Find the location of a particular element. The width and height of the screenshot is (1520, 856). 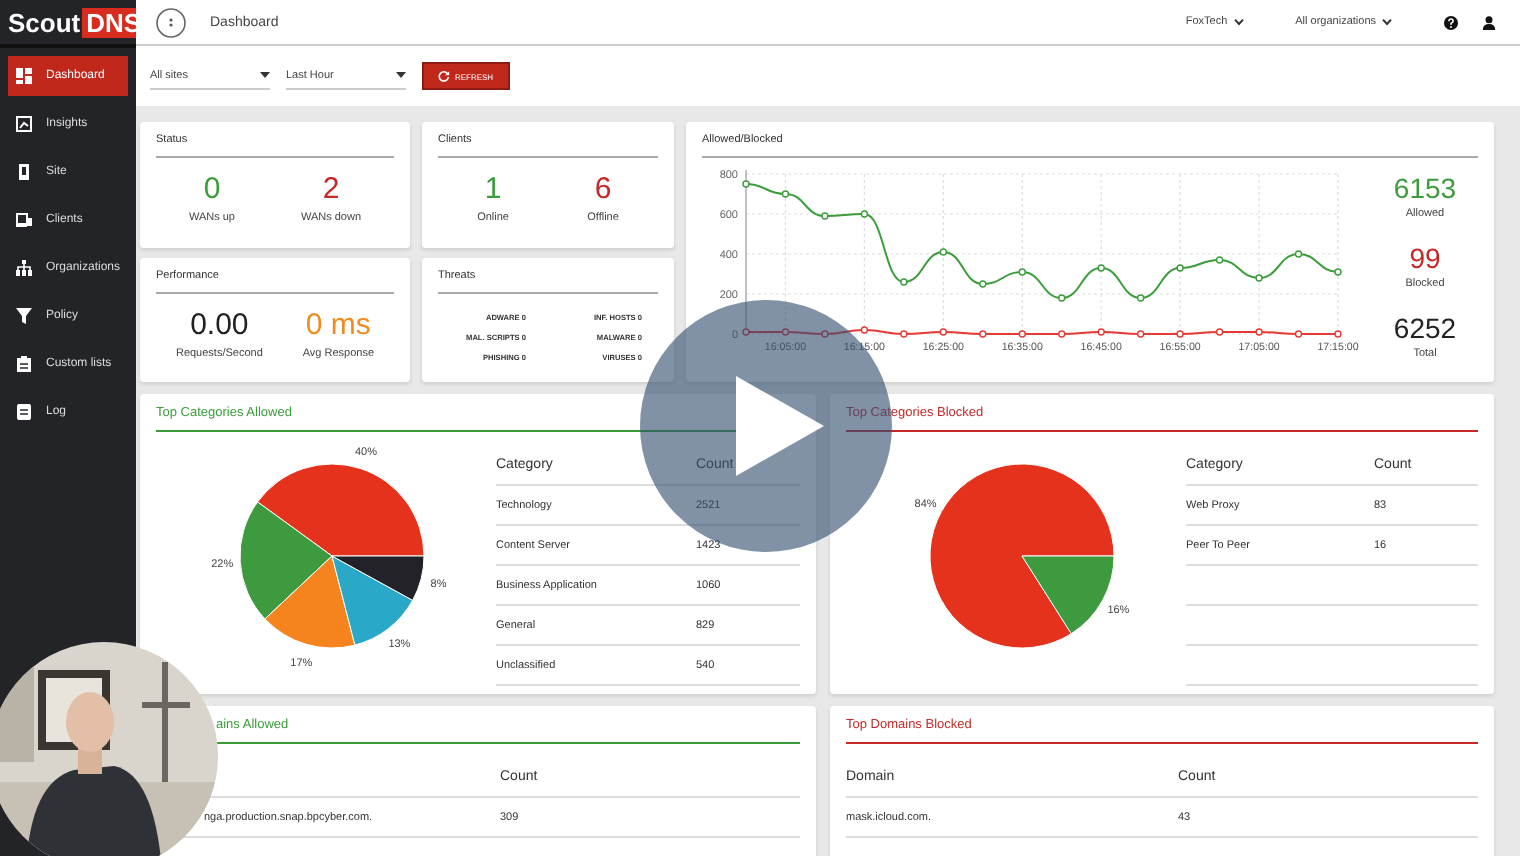

dots-icon is located at coordinates (171, 22).